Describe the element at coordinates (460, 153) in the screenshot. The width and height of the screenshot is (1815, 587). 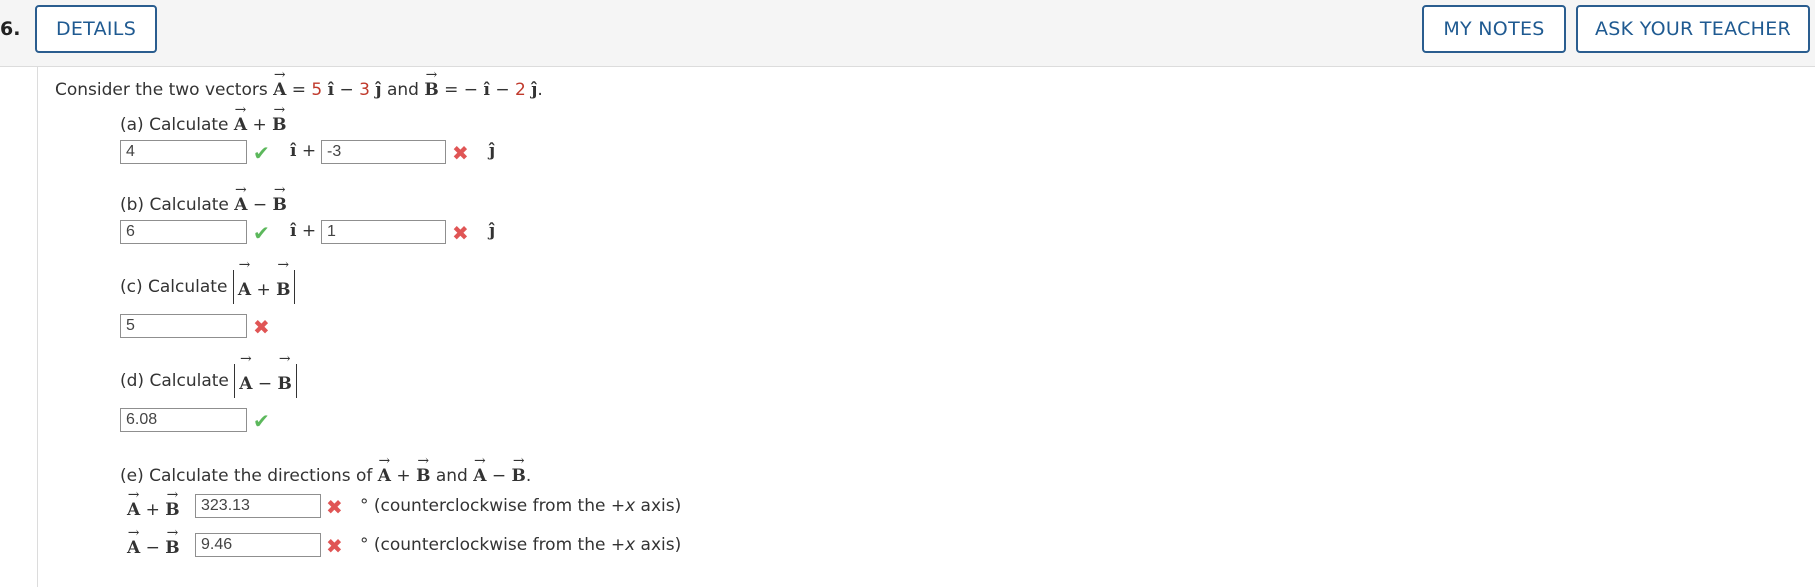
I see `part-a-j-cross-icon: ✖` at that location.